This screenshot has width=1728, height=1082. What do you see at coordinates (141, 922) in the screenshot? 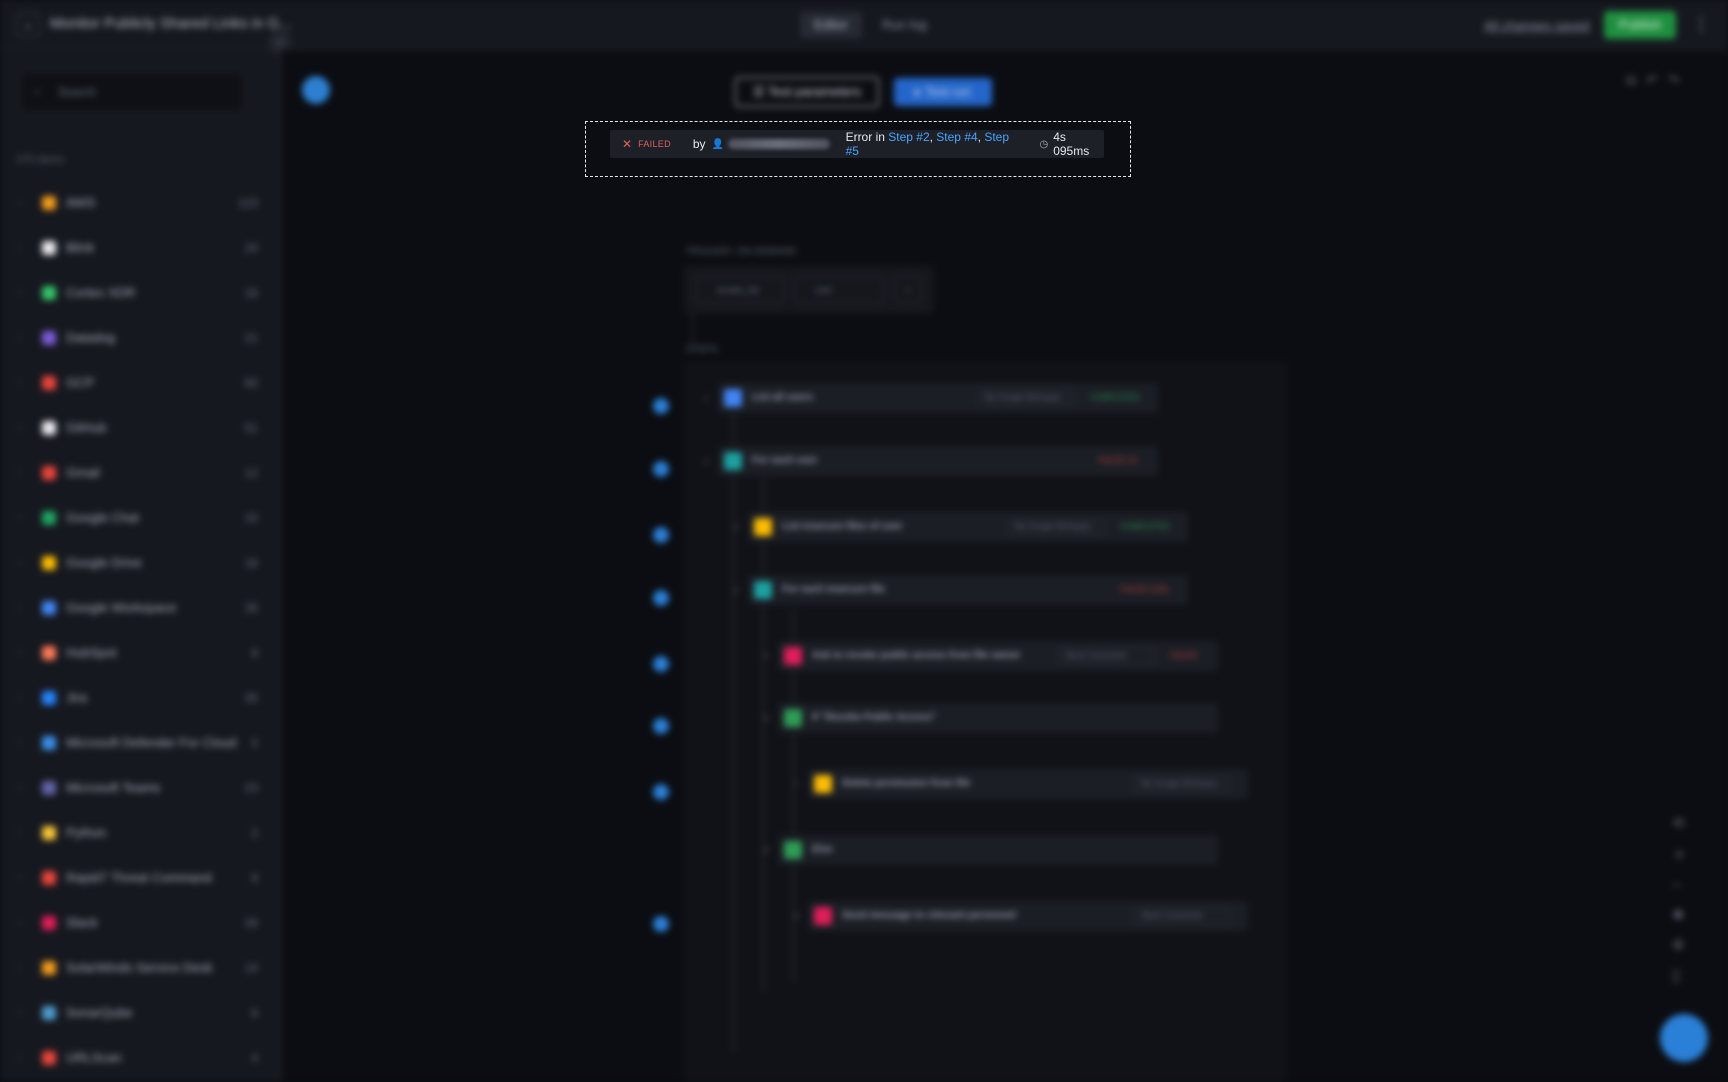
I see `list-item: › Slack 26` at bounding box center [141, 922].